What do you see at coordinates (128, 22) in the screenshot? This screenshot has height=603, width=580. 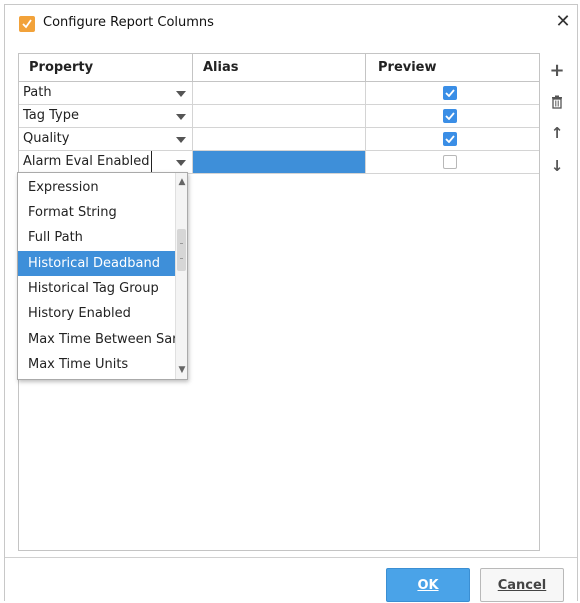 I see `window-title: Configure Report Columns` at bounding box center [128, 22].